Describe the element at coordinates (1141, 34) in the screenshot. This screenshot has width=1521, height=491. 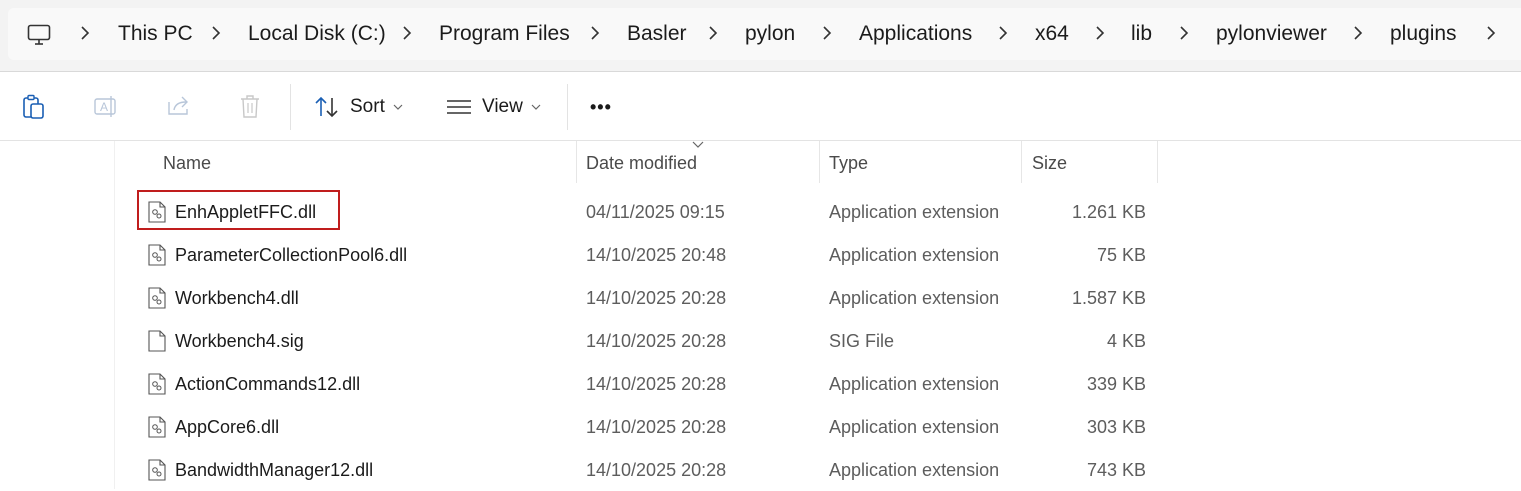
I see `breadcrumb-lib: lib` at that location.